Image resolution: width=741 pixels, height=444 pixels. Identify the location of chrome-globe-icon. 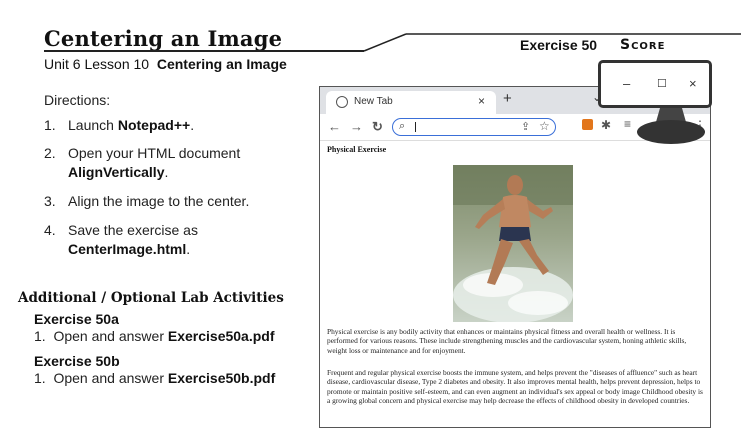
(342, 102).